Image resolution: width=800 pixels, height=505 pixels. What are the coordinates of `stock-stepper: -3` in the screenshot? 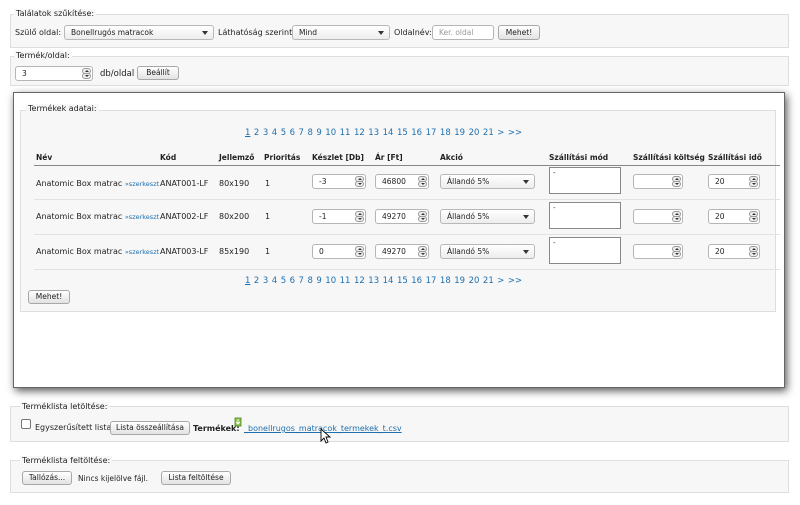 It's located at (339, 181).